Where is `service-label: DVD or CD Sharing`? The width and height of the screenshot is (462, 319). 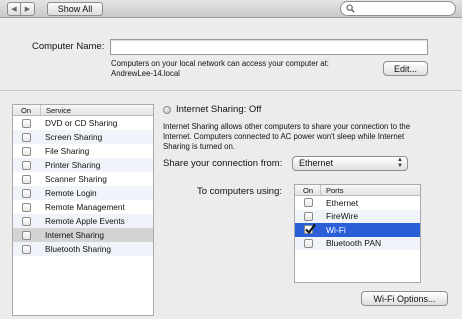
service-label: DVD or CD Sharing is located at coordinates (81, 123).